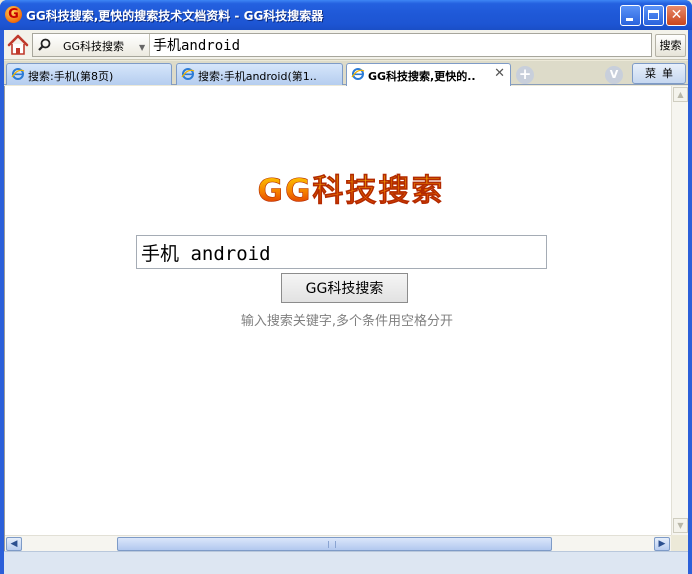 This screenshot has height=574, width=692. Describe the element at coordinates (346, 15) in the screenshot. I see `title-bar: G GG科技搜索,更快的搜索技术文档资料 - GG科技搜索器 ✕` at that location.